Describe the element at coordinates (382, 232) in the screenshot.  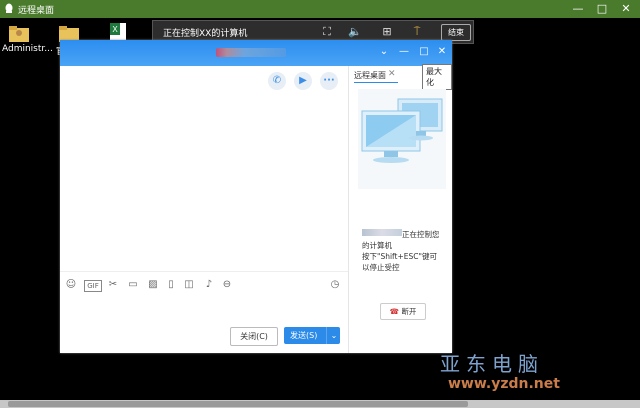
I see `controller-name-blurred` at that location.